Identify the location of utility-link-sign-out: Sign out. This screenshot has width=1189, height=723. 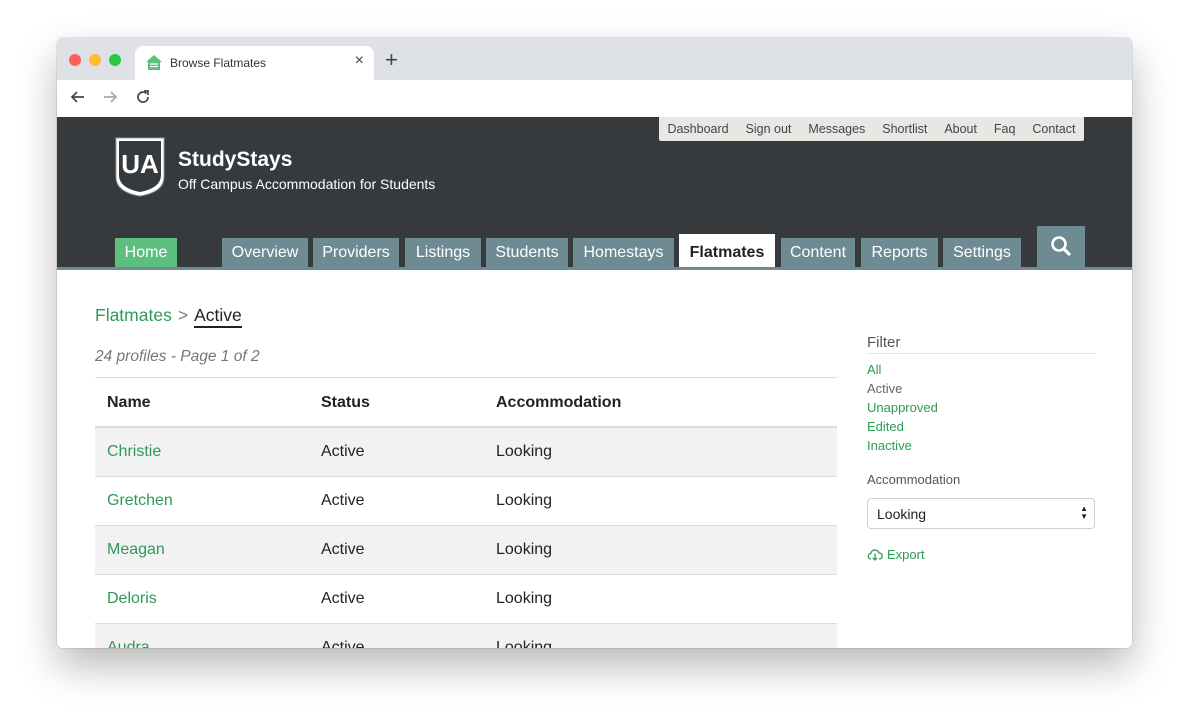
(769, 129).